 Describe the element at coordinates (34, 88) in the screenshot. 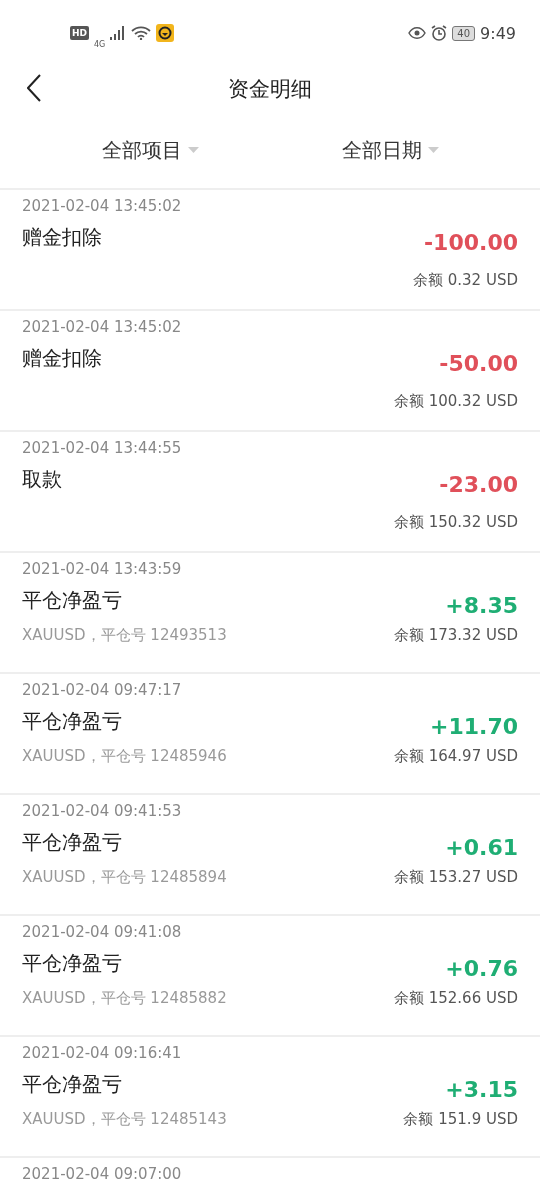

I see `back-icon` at that location.